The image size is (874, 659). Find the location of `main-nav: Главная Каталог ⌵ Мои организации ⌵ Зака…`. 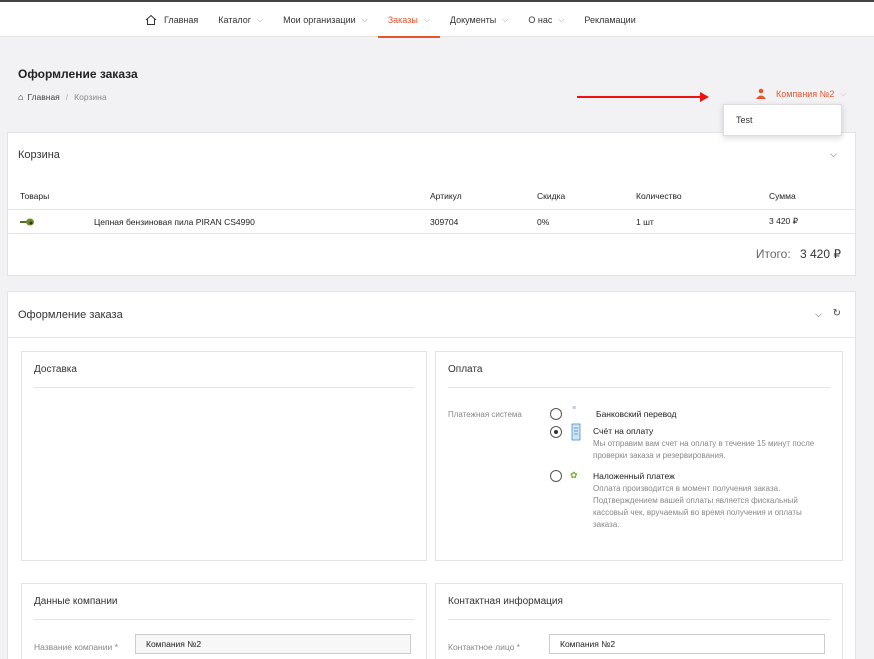

main-nav: Главная Каталог ⌵ Мои организации ⌵ Зака… is located at coordinates (390, 20).